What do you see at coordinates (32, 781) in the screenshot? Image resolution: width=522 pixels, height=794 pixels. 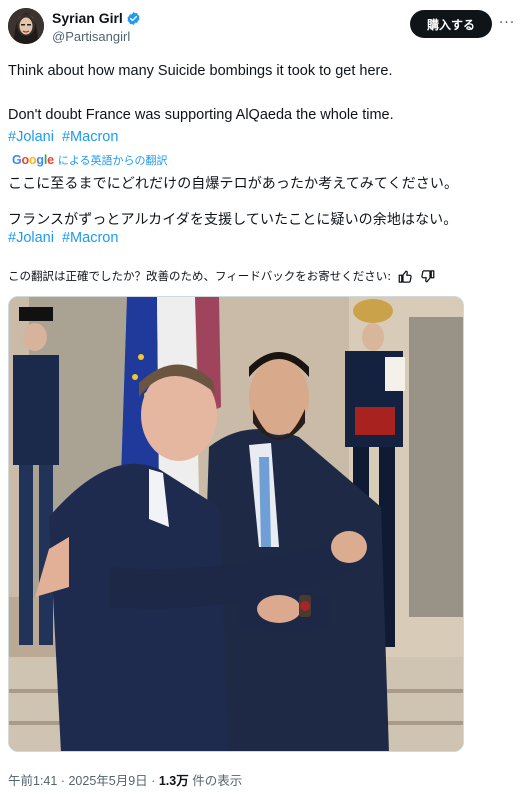 I see `tweet-time: 午前1:41` at bounding box center [32, 781].